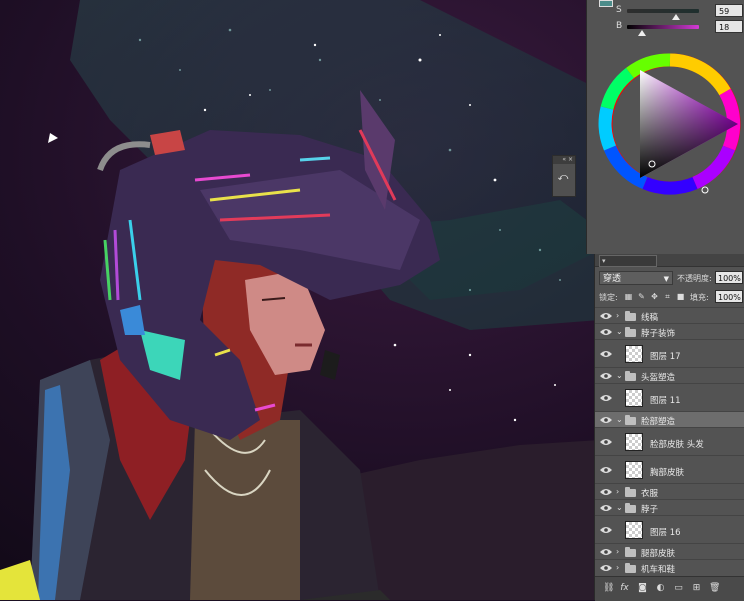 The width and height of the screenshot is (744, 601). I want to click on layer-name: 脖子装饰, so click(658, 334).